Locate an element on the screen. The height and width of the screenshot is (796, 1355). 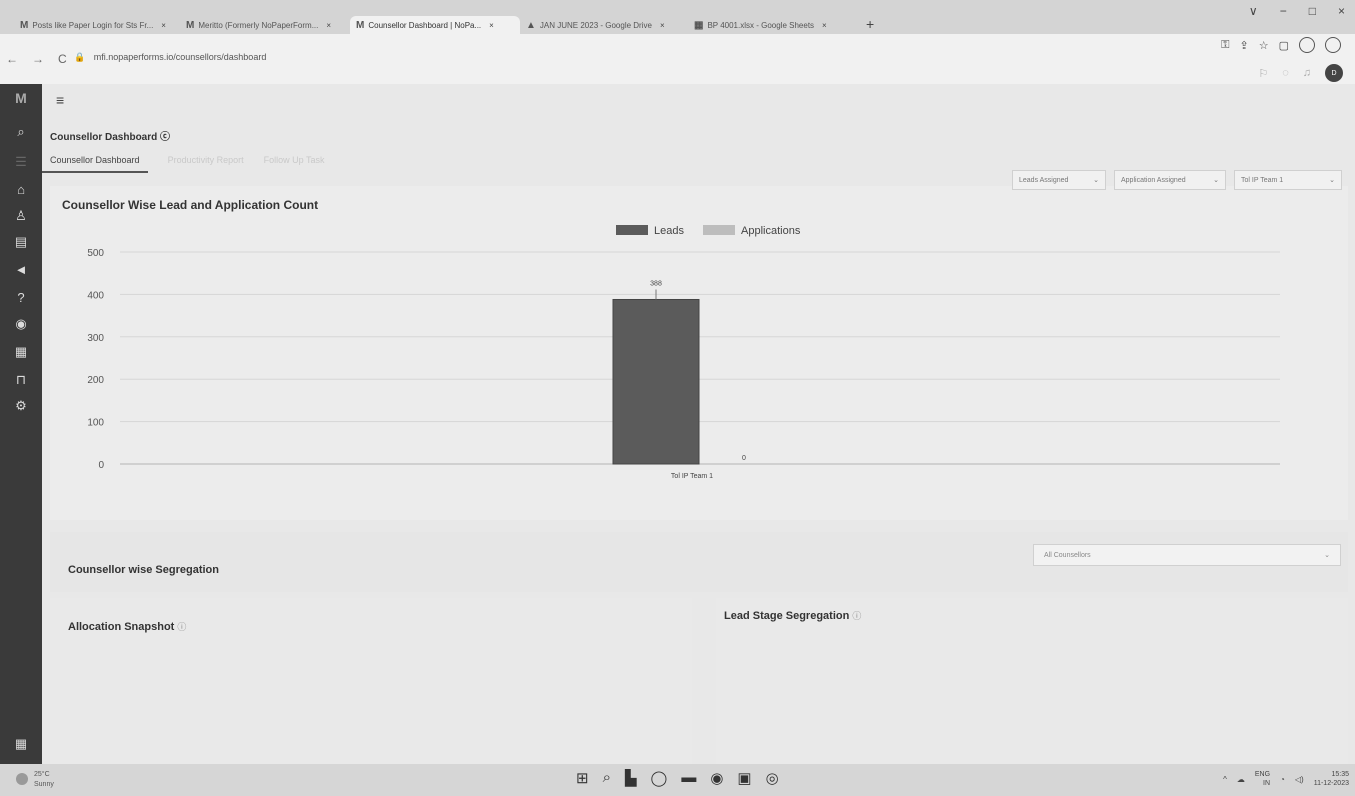
date-text: 11-12-2023 is located at coordinates (1331, 783).